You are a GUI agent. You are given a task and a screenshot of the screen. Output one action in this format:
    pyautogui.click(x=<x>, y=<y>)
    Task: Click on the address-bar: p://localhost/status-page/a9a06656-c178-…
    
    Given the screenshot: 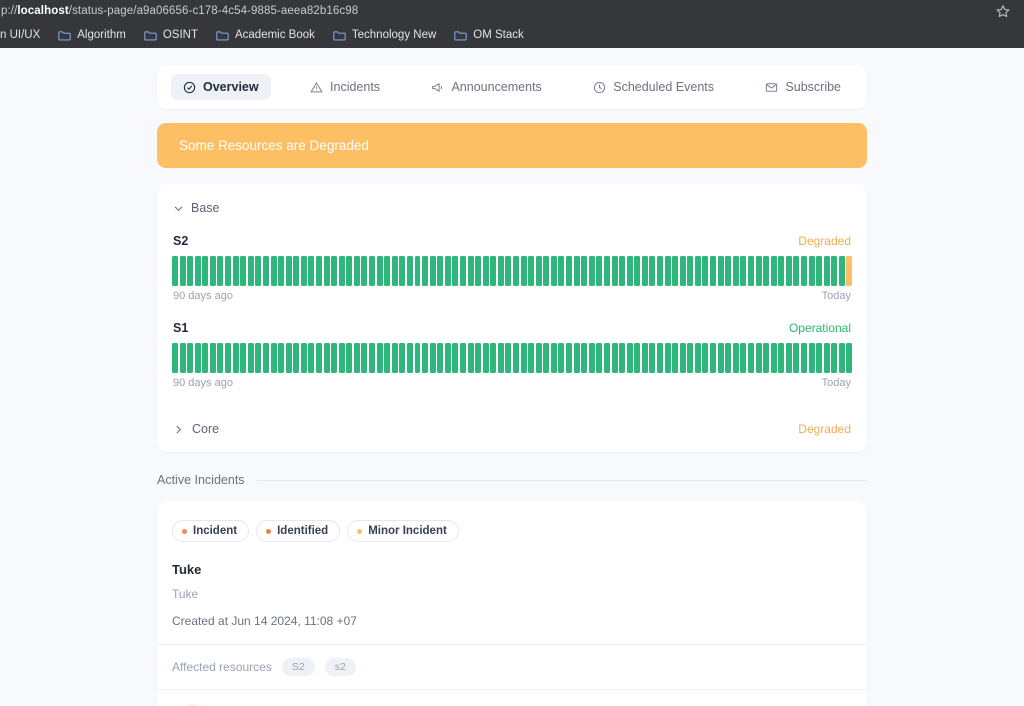 What is the action you would take?
    pyautogui.click(x=512, y=11)
    